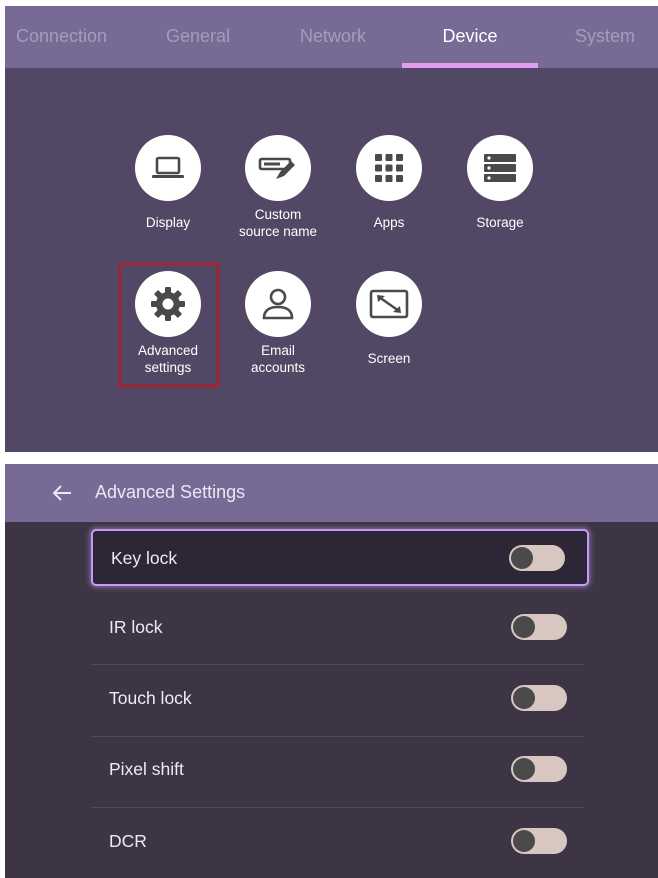 The image size is (658, 878). I want to click on storage-icon, so click(500, 168).